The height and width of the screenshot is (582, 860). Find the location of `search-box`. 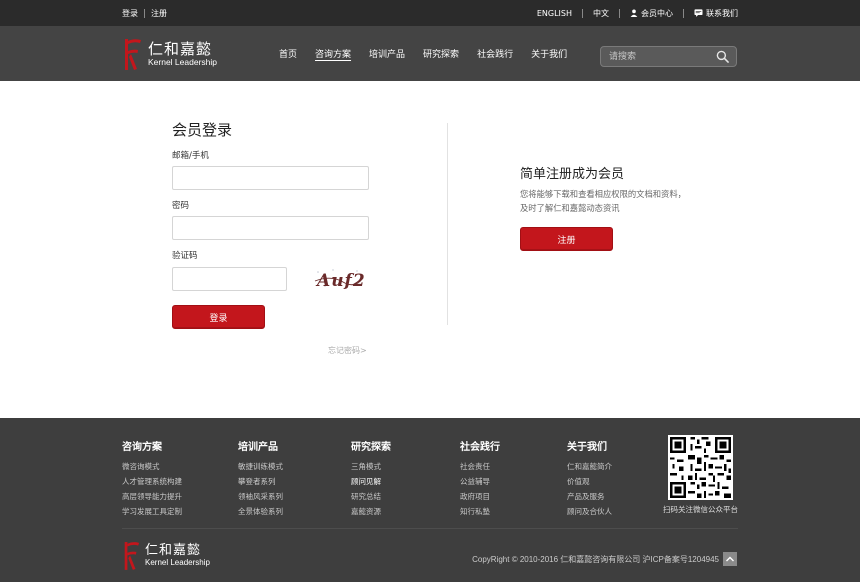

search-box is located at coordinates (668, 56).